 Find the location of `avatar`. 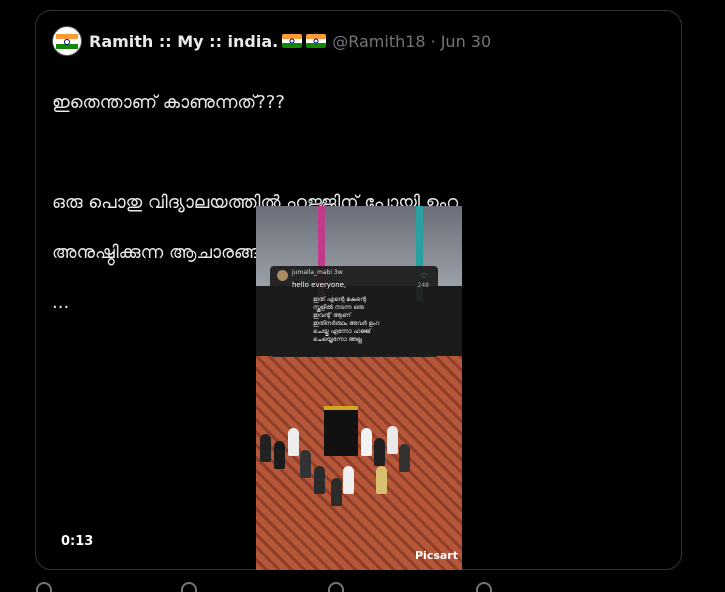

avatar is located at coordinates (67, 41).